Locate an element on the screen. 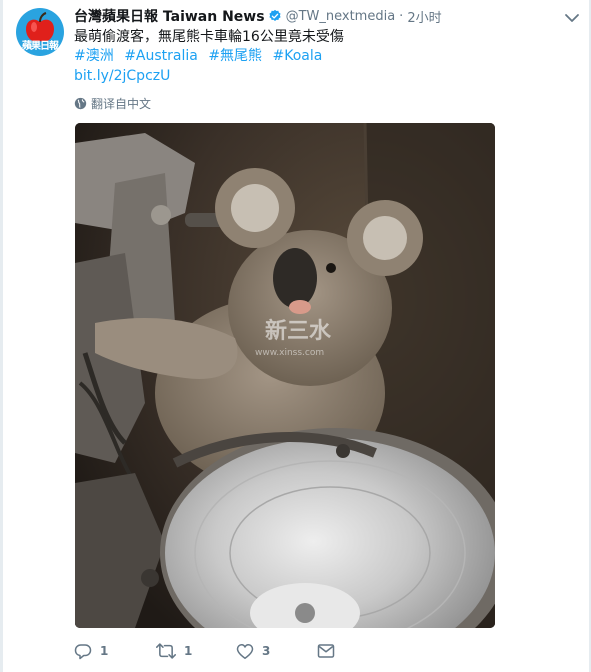 The height and width of the screenshot is (672, 591). globe-icon is located at coordinates (80, 103).